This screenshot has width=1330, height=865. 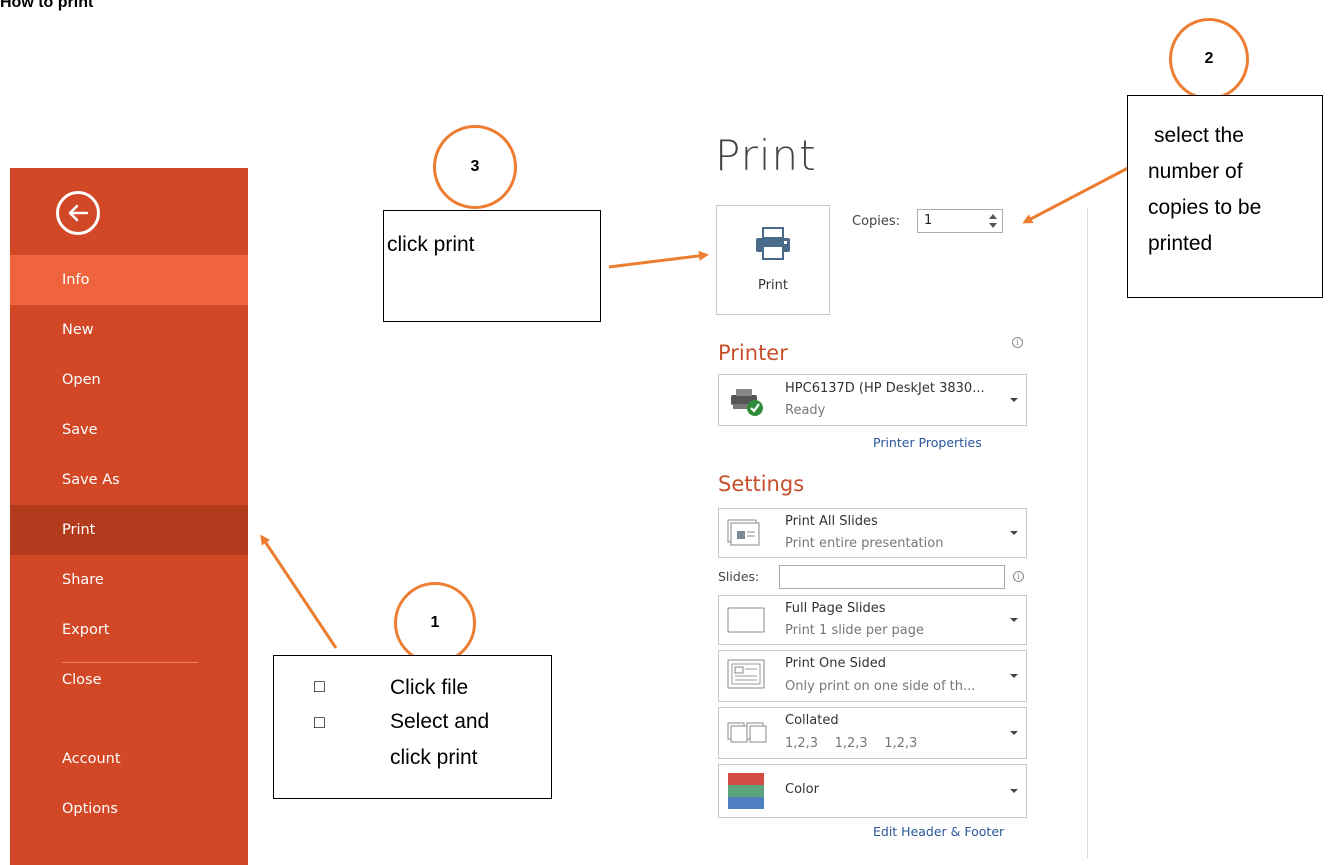 What do you see at coordinates (1180, 243) in the screenshot?
I see `step2-line: printed` at bounding box center [1180, 243].